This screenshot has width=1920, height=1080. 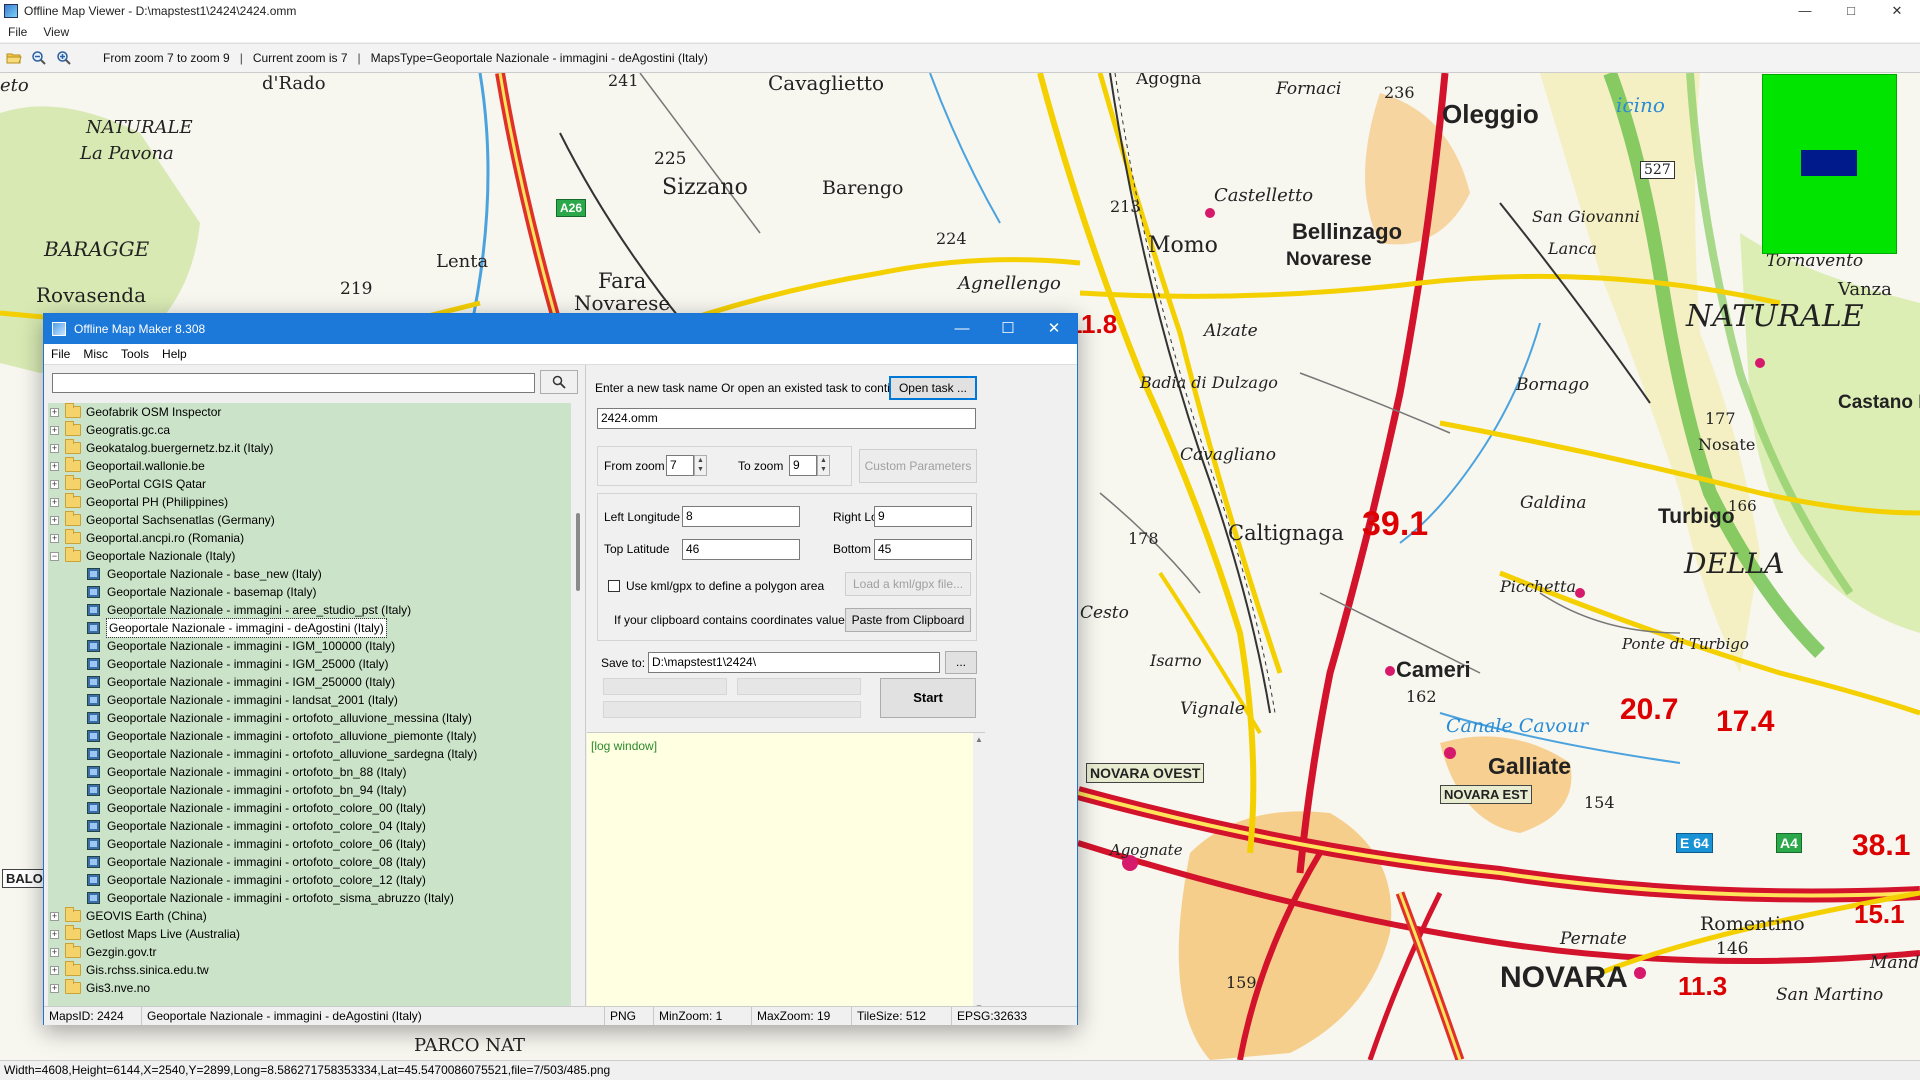 What do you see at coordinates (309, 520) in the screenshot?
I see `tree-folder-item: + Geoportal Sachsenatlas (Germany)` at bounding box center [309, 520].